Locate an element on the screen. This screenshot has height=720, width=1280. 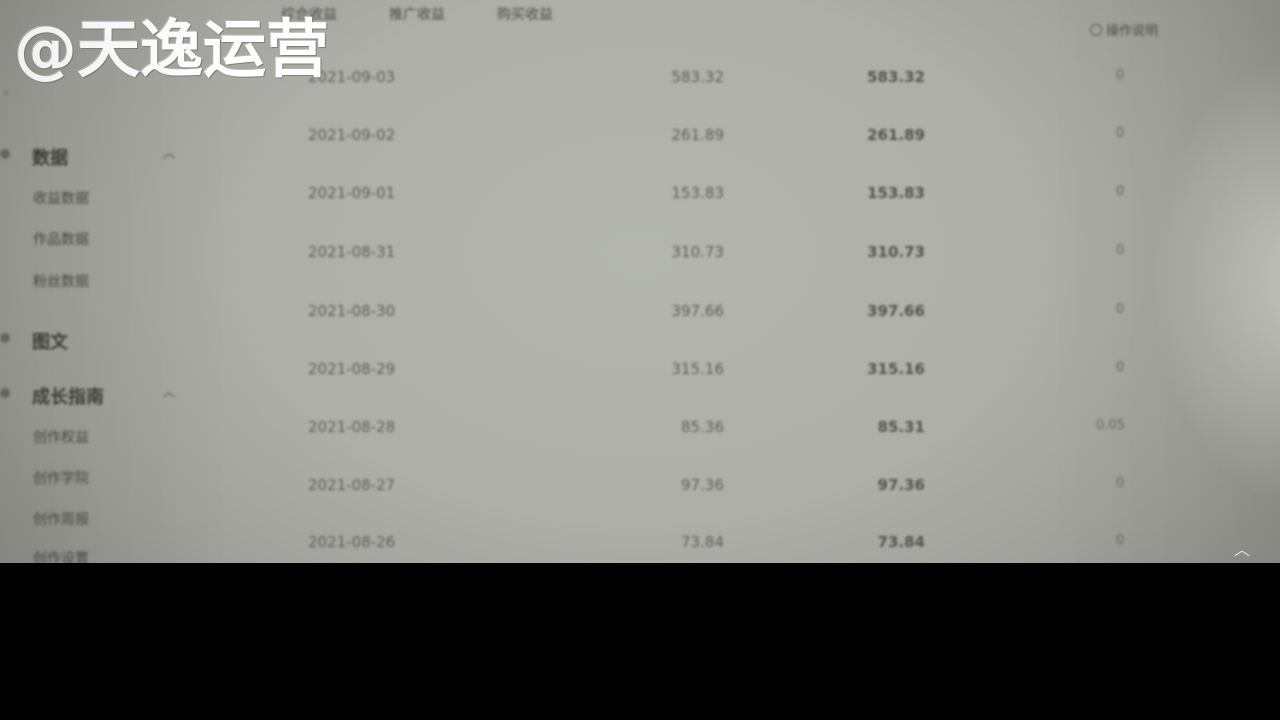
row-total-earnings: 397.66 is located at coordinates (896, 311).